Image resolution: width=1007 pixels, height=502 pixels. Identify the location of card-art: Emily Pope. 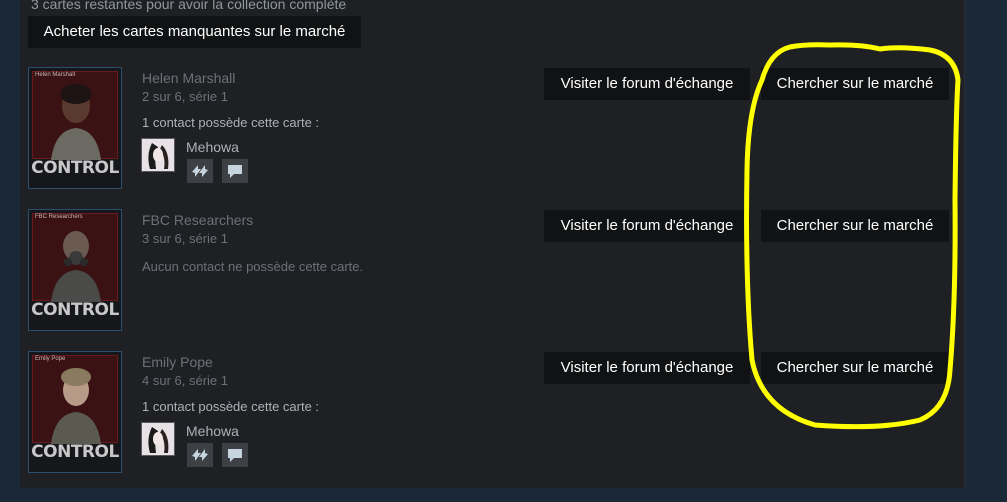
(75, 399).